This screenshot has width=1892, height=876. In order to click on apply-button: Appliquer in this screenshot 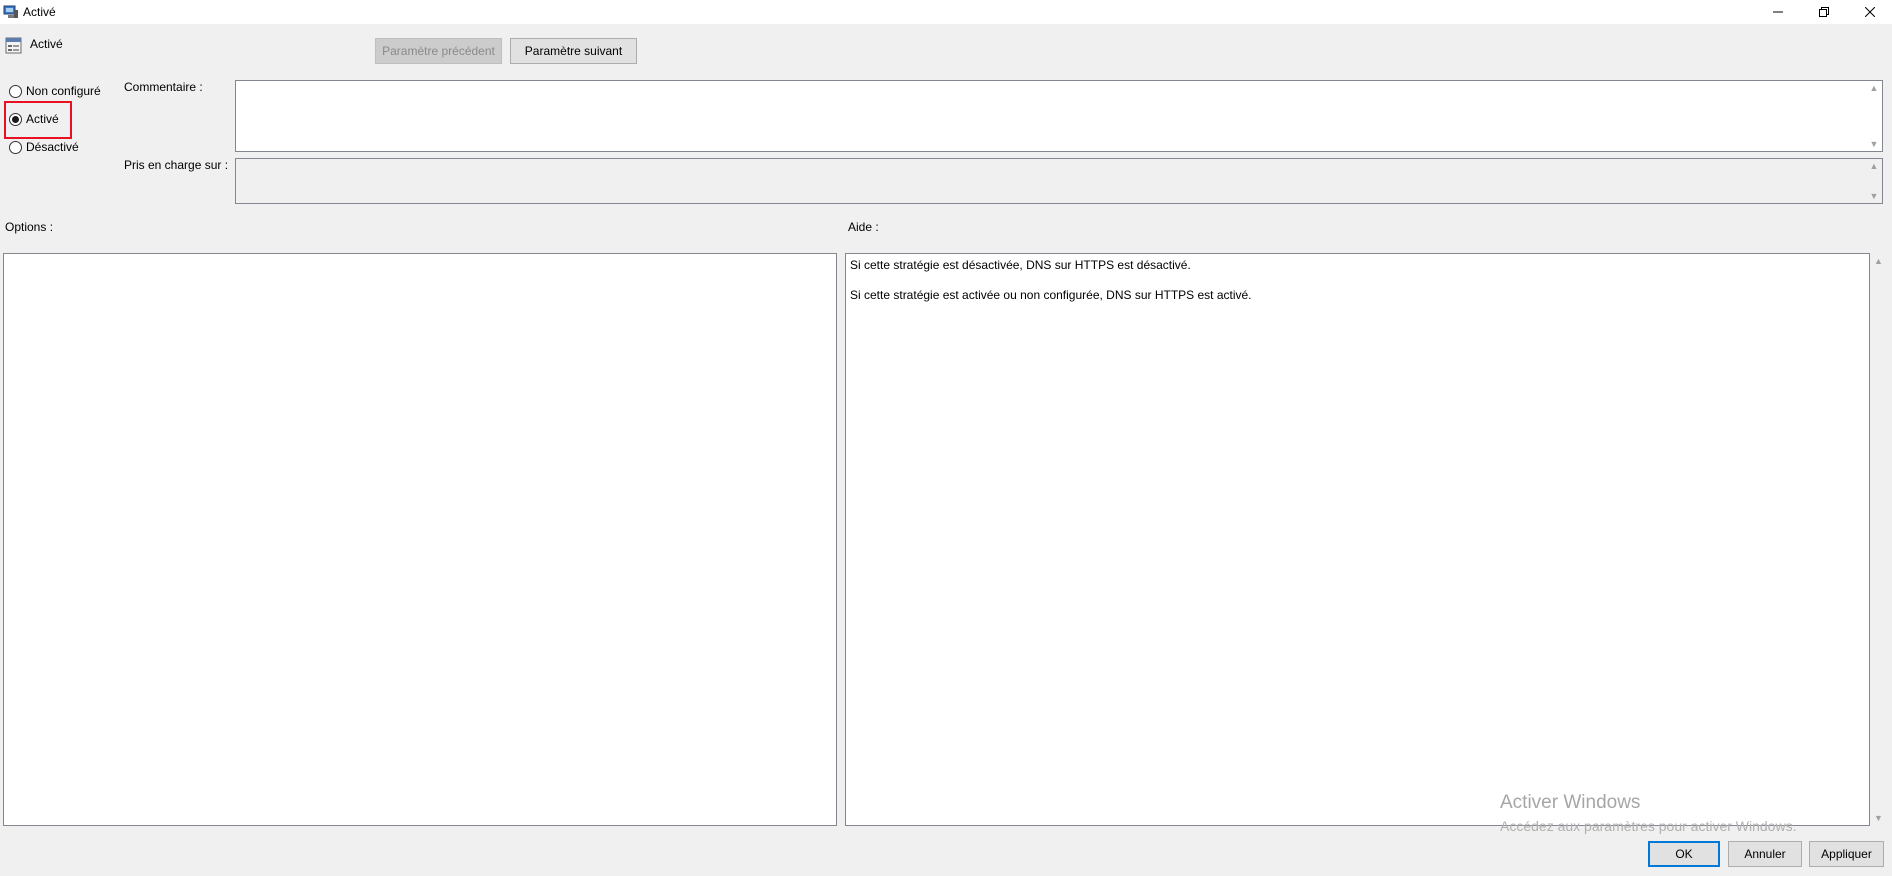, I will do `click(1846, 854)`.